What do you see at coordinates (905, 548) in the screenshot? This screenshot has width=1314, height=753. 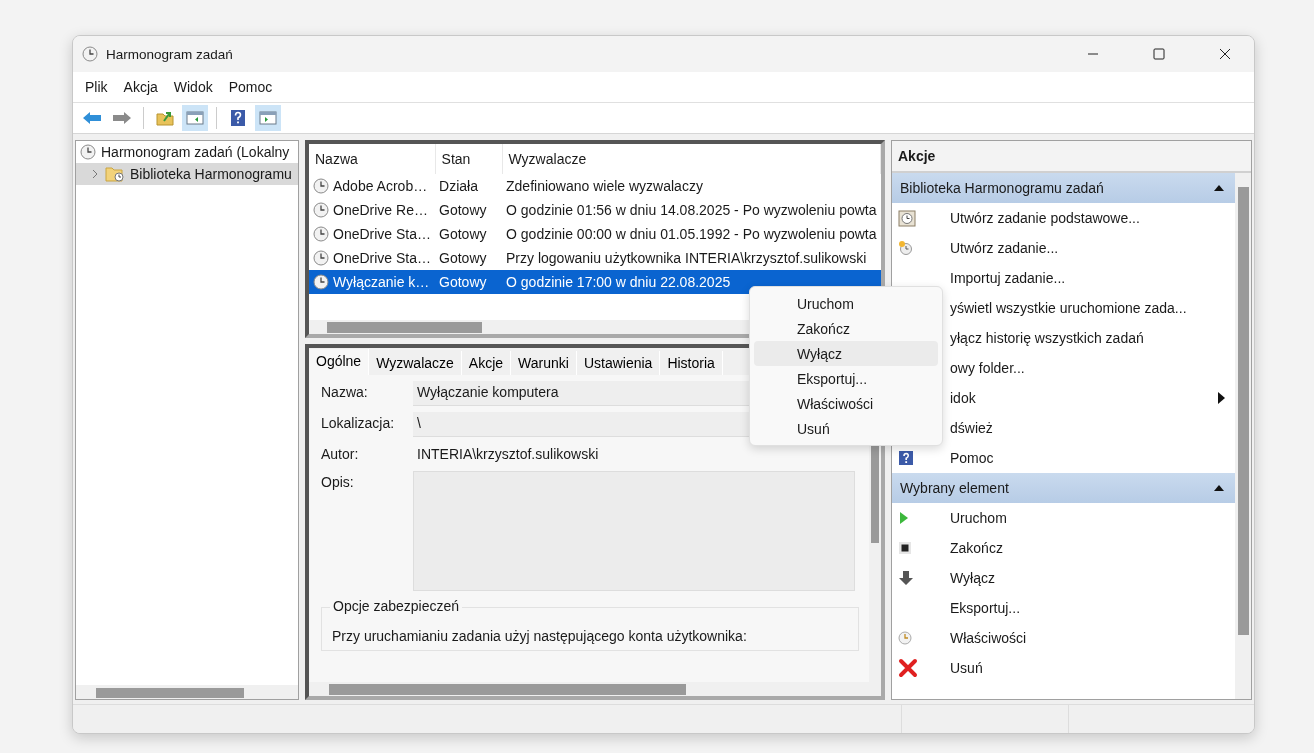 I see `stop-icon` at bounding box center [905, 548].